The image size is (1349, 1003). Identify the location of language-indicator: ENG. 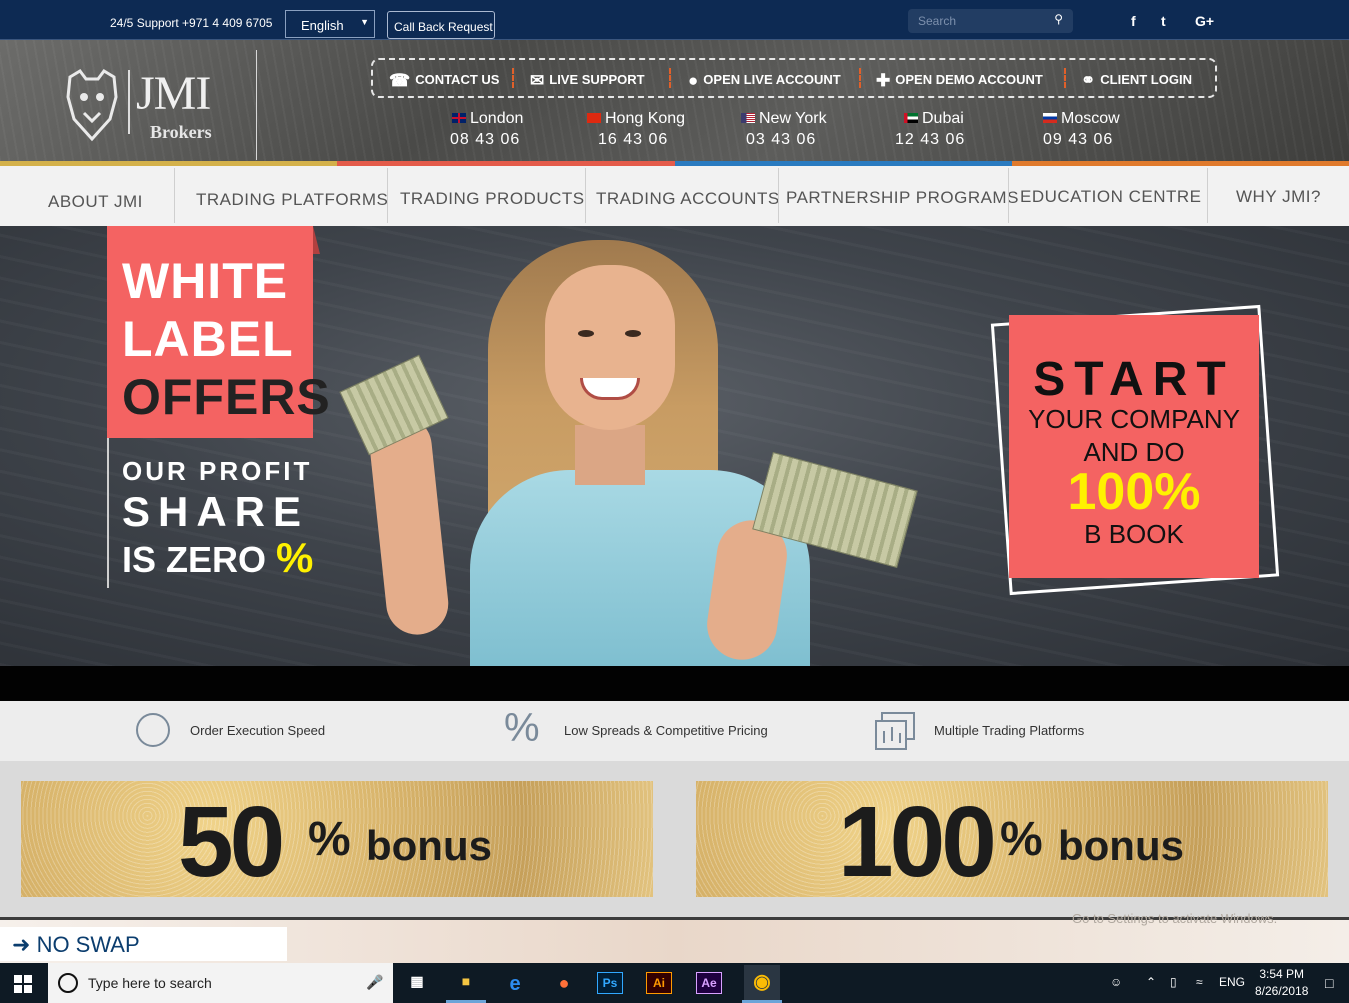
(1232, 982).